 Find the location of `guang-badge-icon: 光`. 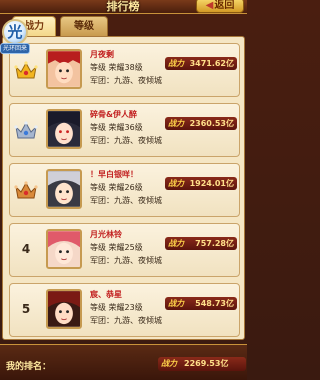

guang-badge-icon: 光 is located at coordinates (15, 32).